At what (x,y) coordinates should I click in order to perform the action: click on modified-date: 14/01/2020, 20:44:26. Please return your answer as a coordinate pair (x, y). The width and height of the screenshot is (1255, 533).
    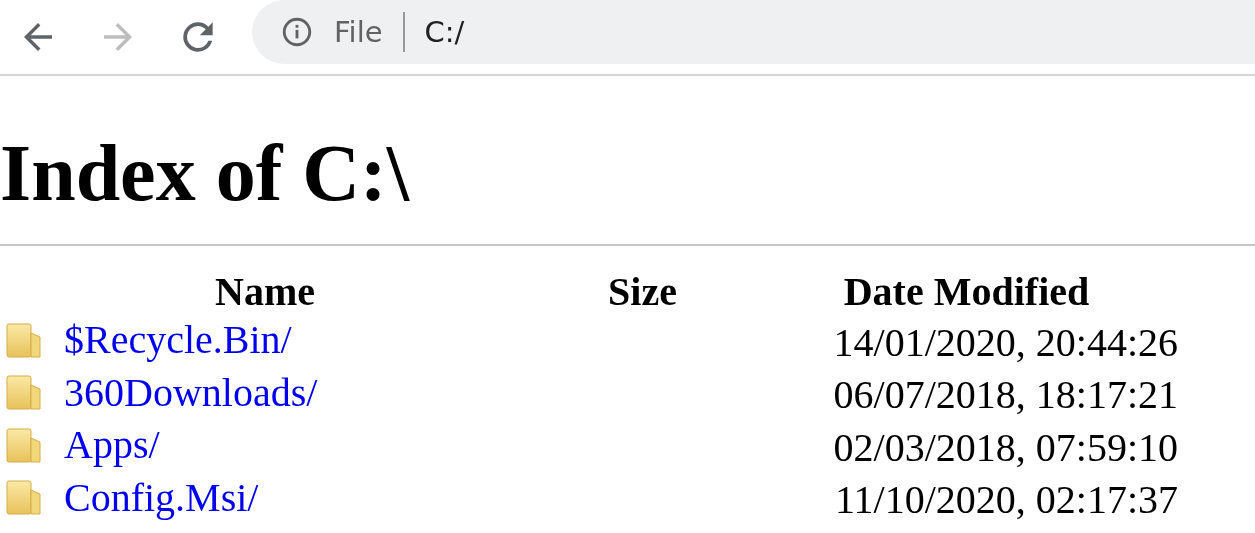
    Looking at the image, I should click on (1005, 342).